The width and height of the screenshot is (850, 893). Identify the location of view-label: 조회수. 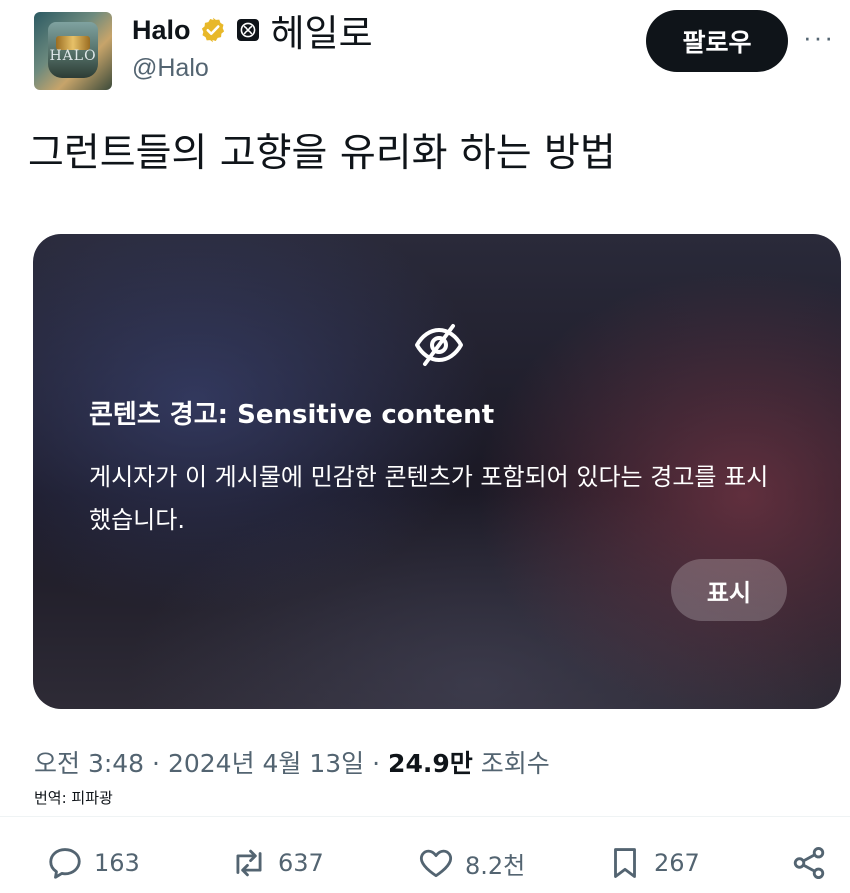
(515, 763).